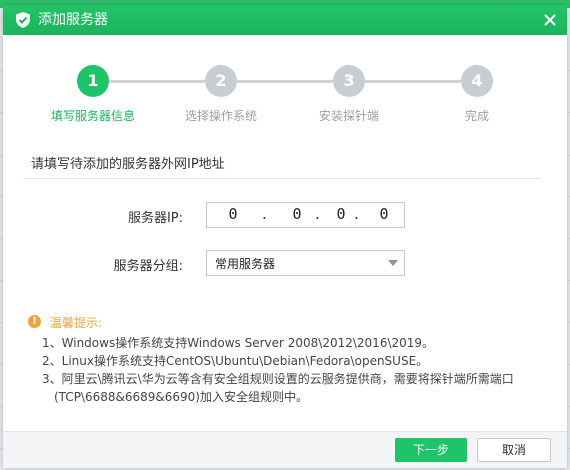 The image size is (570, 470). What do you see at coordinates (155, 218) in the screenshot?
I see `server-ip-label: 服务器IP:` at bounding box center [155, 218].